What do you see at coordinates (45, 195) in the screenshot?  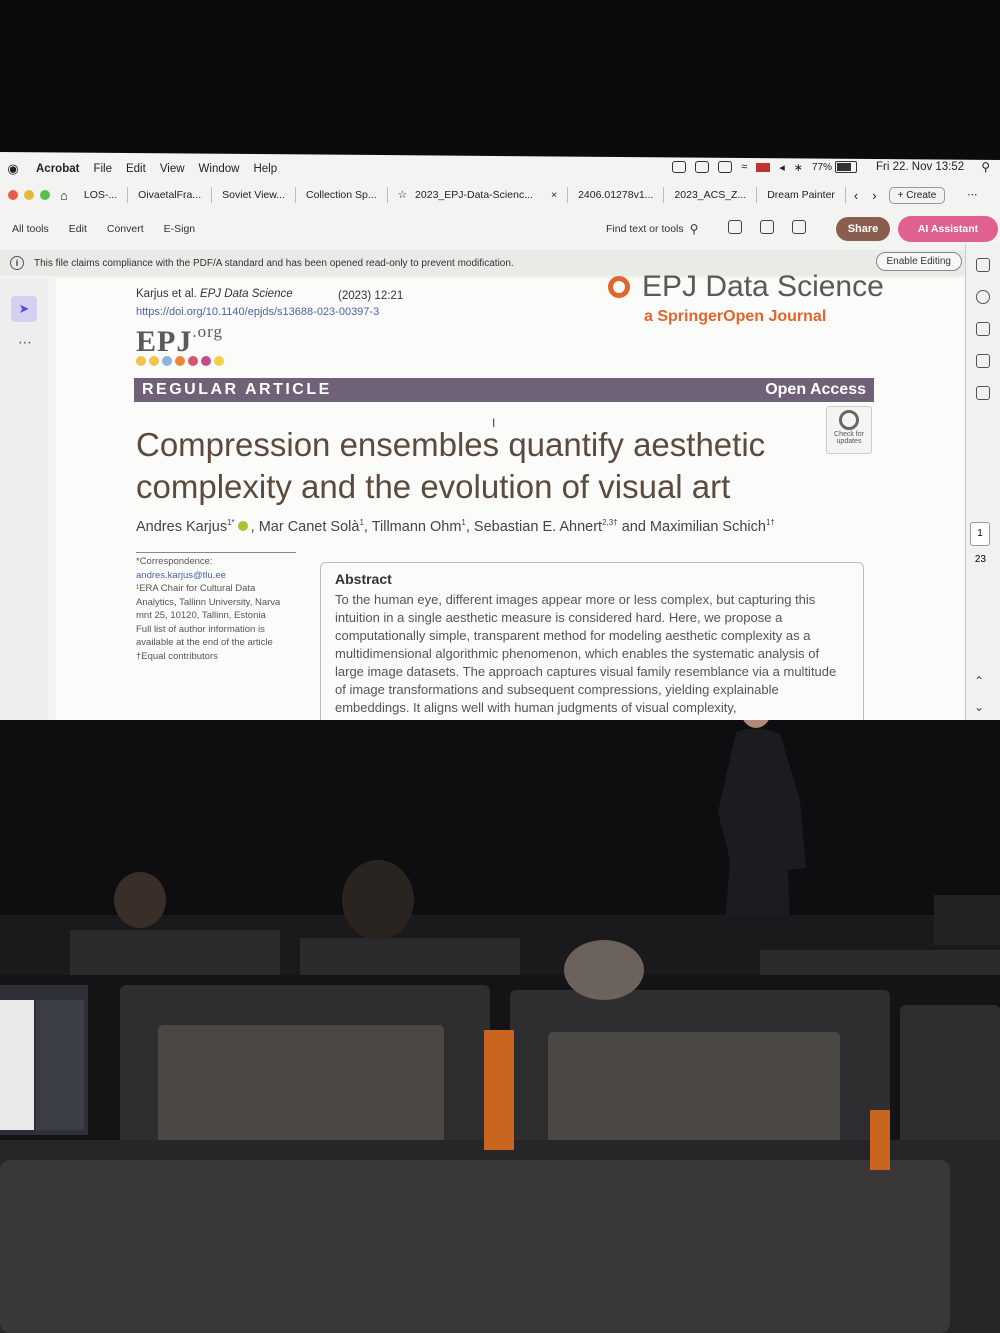 I see `zoom-window-icon` at bounding box center [45, 195].